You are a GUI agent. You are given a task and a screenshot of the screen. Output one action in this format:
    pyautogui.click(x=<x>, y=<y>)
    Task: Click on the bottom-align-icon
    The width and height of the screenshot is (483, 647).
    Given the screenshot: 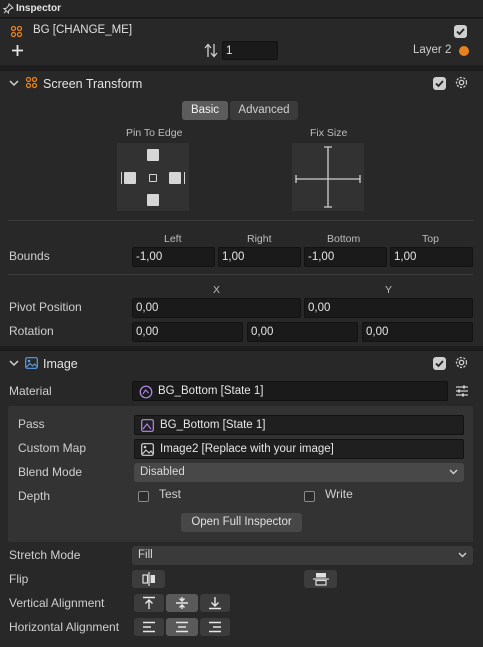 What is the action you would take?
    pyautogui.click(x=215, y=603)
    